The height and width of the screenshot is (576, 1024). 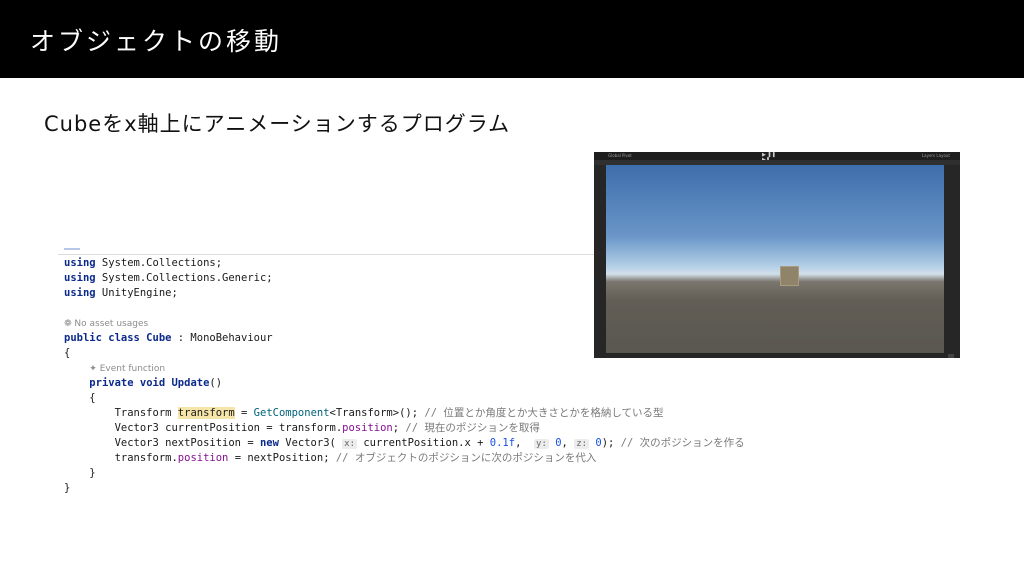 I want to click on slide-title: オブジェクトの移動, so click(x=156, y=41).